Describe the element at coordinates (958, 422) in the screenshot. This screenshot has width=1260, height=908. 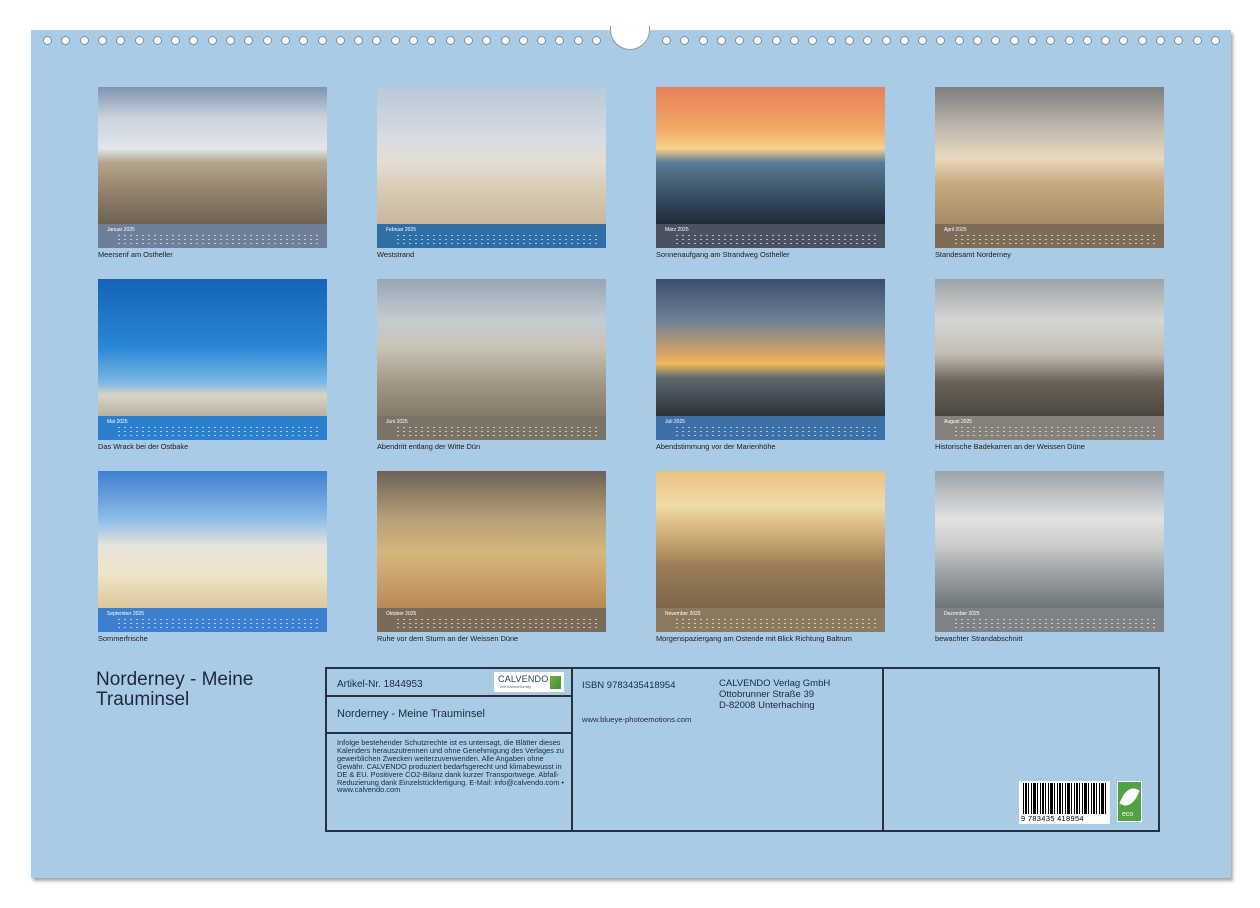
I see `calendar-month-label: August 2025` at that location.